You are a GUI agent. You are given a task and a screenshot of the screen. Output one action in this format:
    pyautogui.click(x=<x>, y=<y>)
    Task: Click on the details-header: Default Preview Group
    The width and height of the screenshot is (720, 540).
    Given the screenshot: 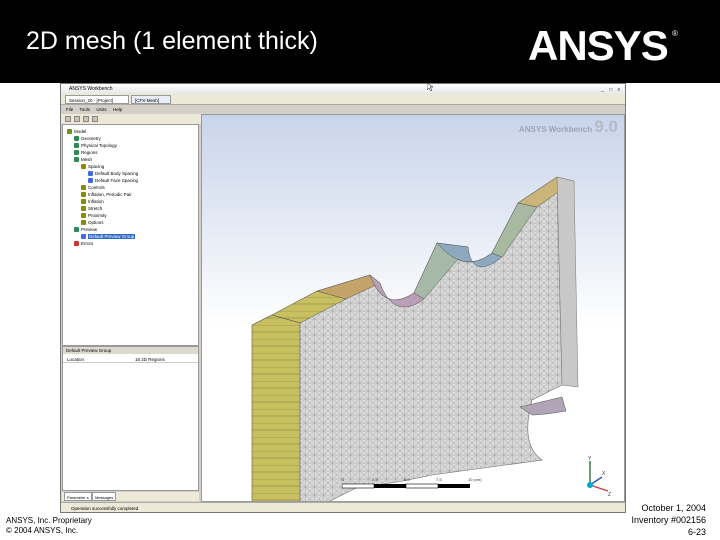 What is the action you would take?
    pyautogui.click(x=130, y=350)
    